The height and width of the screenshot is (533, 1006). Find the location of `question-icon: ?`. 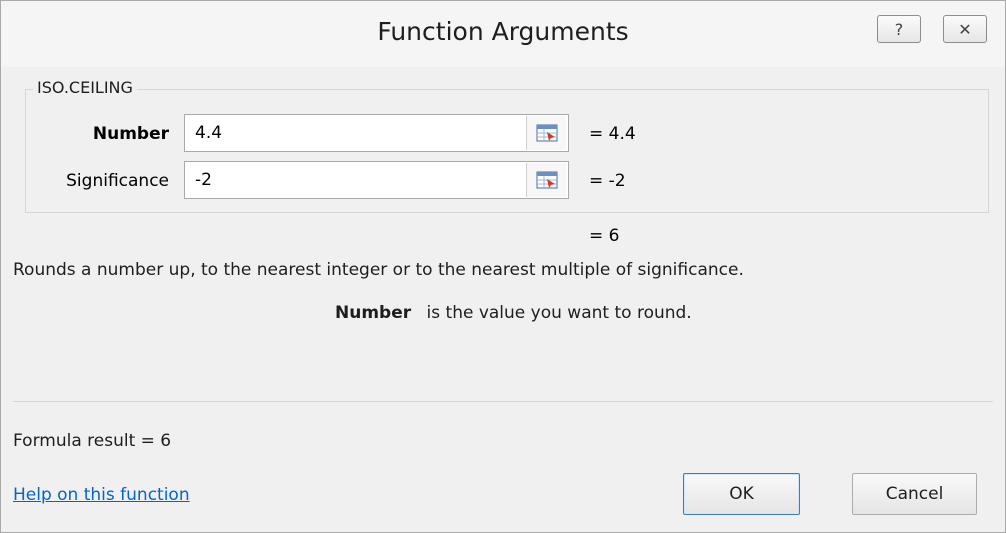

question-icon: ? is located at coordinates (899, 29).